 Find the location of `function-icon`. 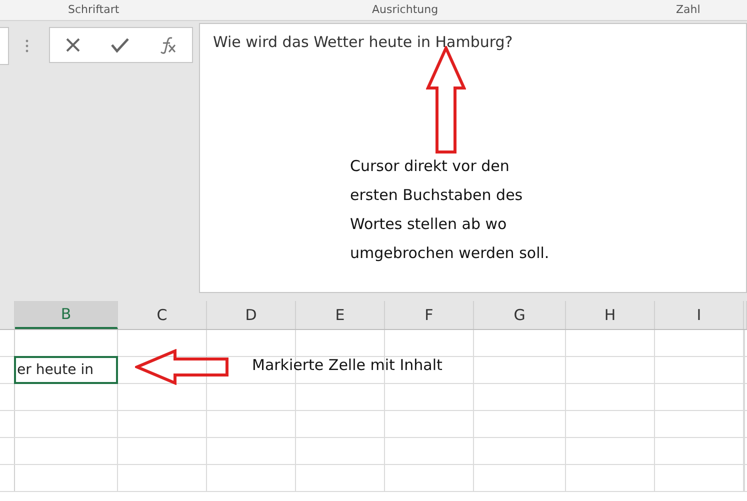

function-icon is located at coordinates (168, 45).